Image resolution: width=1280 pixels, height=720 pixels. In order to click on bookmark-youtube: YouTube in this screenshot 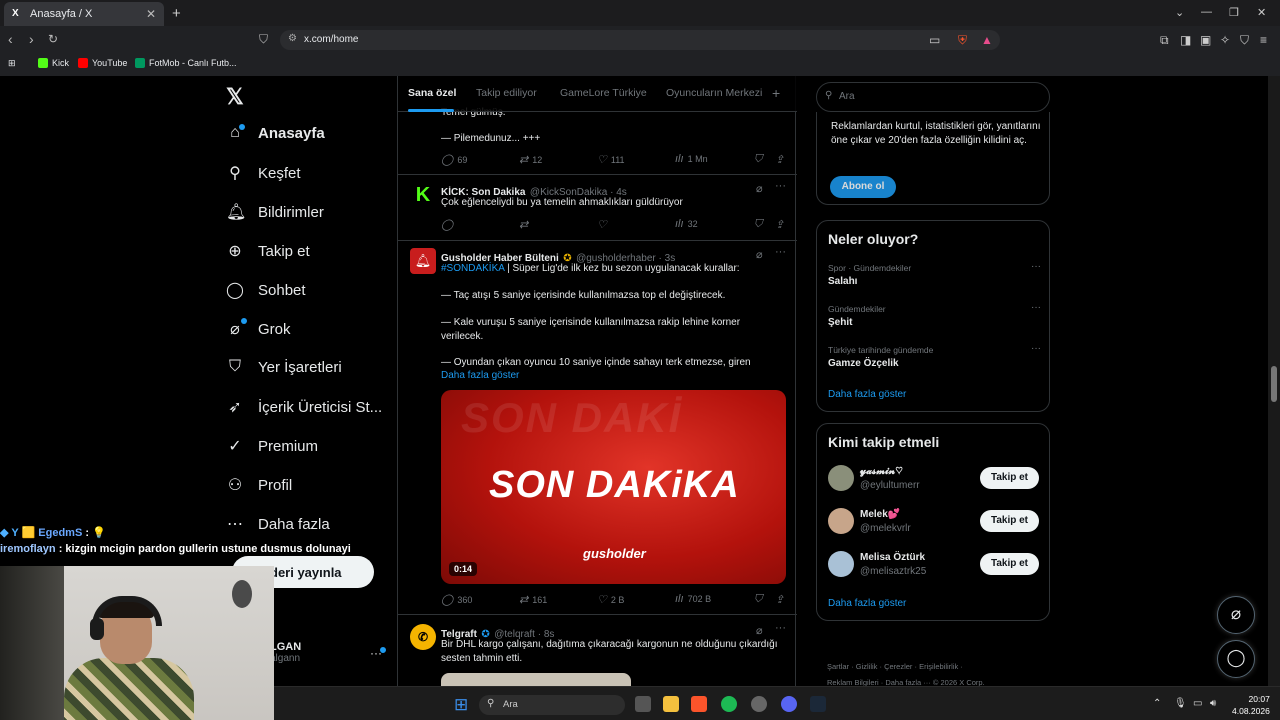, I will do `click(102, 63)`.